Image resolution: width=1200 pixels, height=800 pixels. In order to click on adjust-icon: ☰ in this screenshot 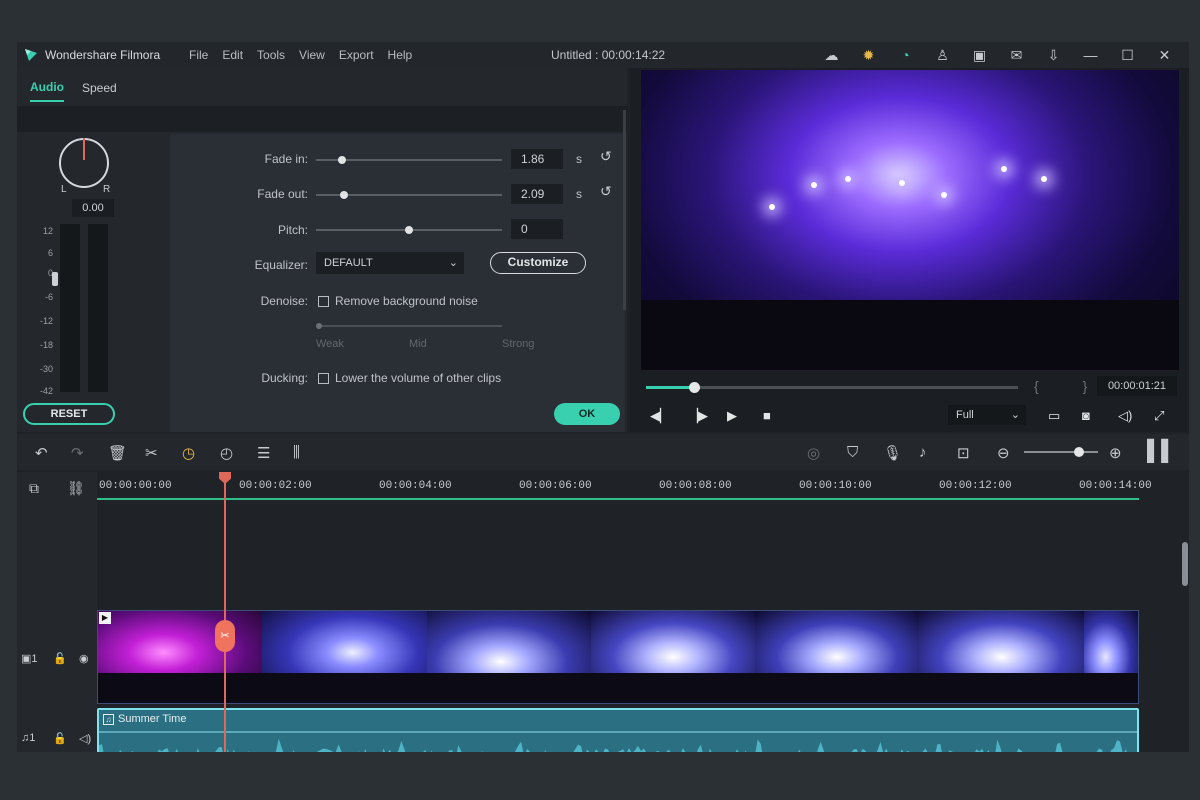, I will do `click(263, 453)`.